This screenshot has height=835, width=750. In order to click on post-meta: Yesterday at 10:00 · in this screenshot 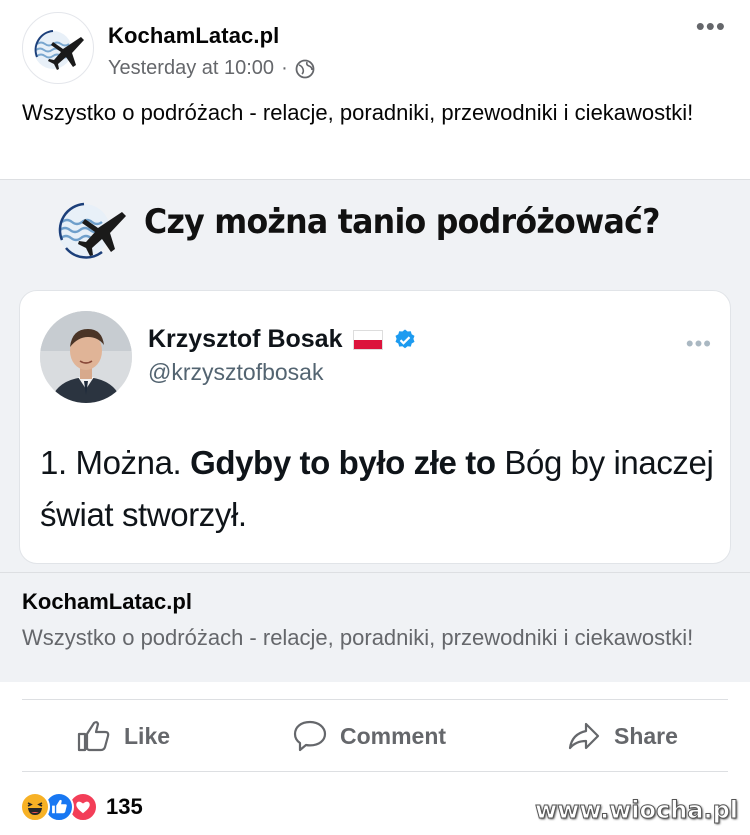, I will do `click(211, 68)`.